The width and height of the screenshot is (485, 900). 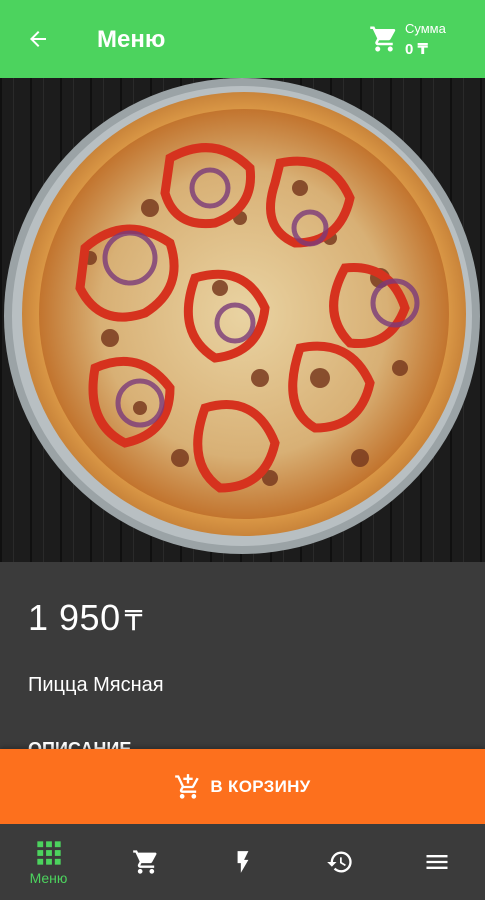 I want to click on product-name: Пицца Мясная, so click(x=96, y=685).